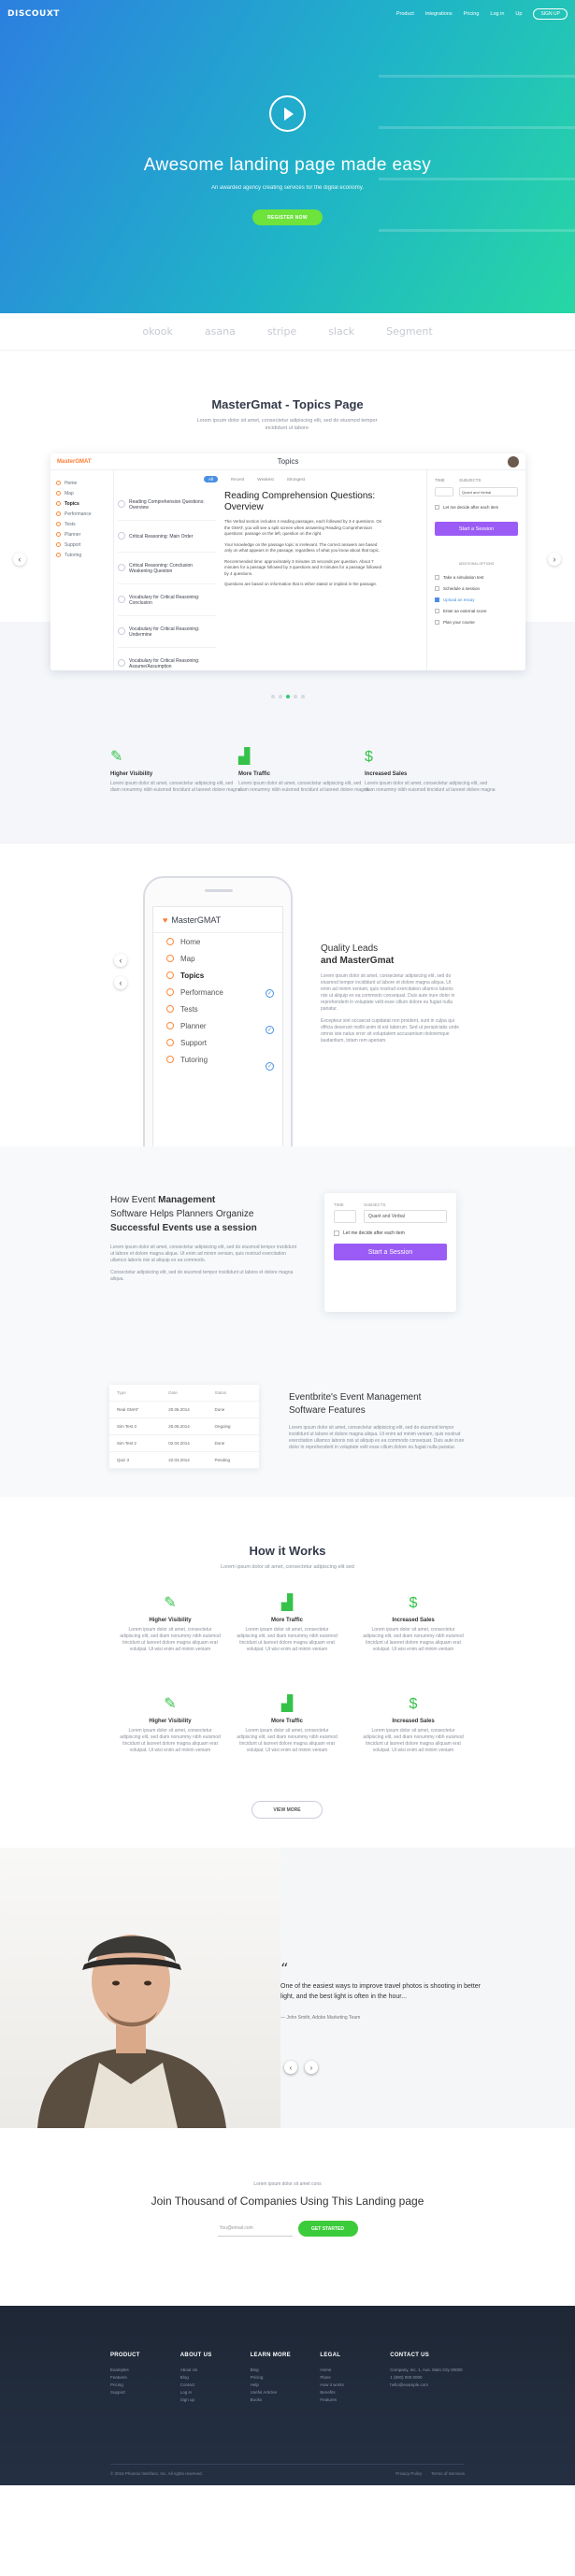  I want to click on table-row: Real GMAT 20.06.2014 Done, so click(184, 1410).